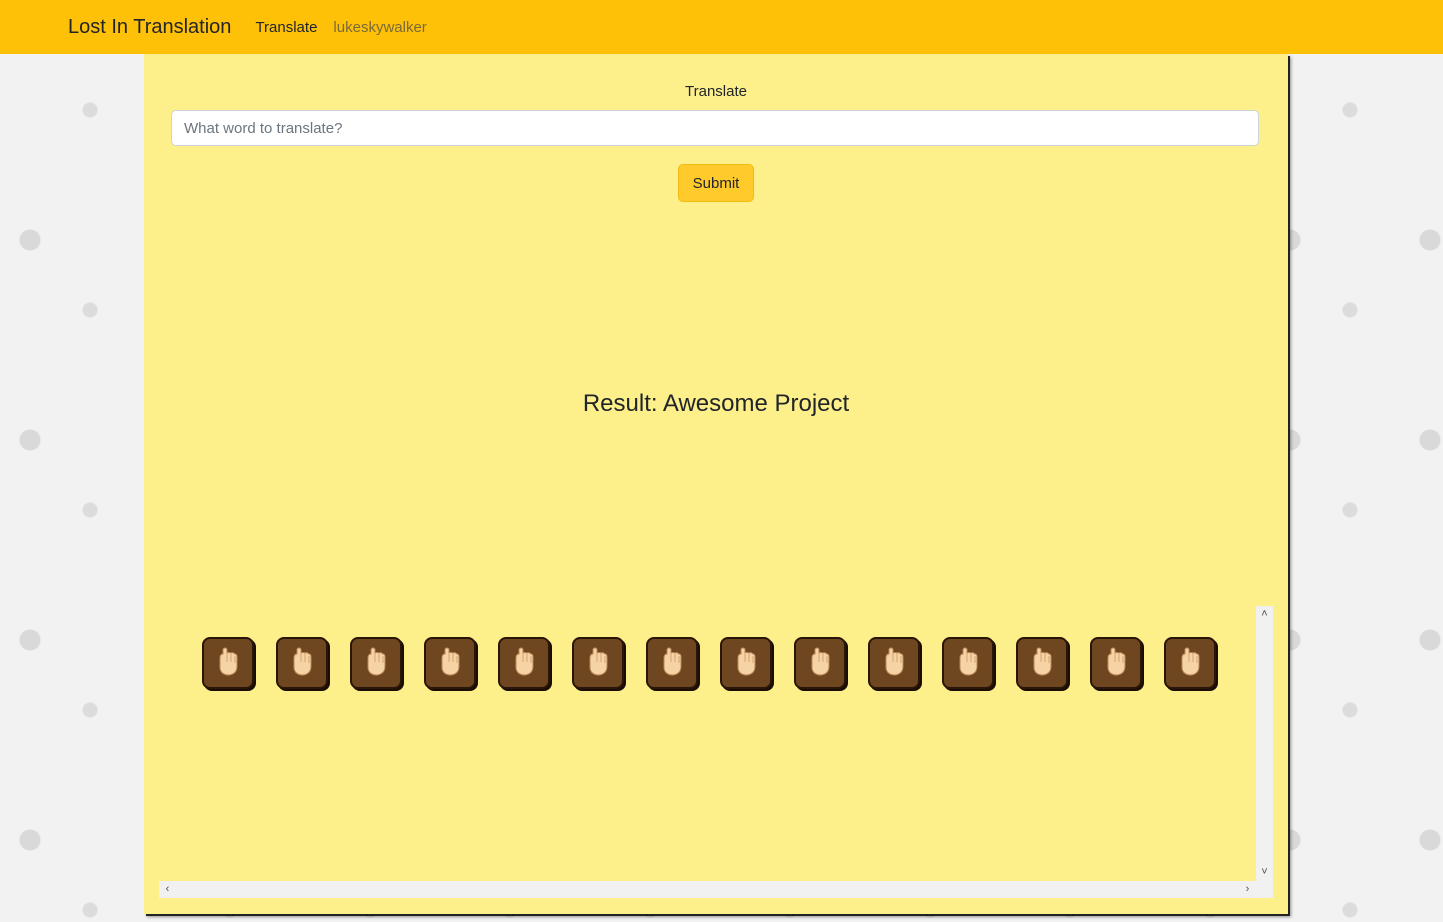  What do you see at coordinates (715, 128) in the screenshot?
I see `translate-input` at bounding box center [715, 128].